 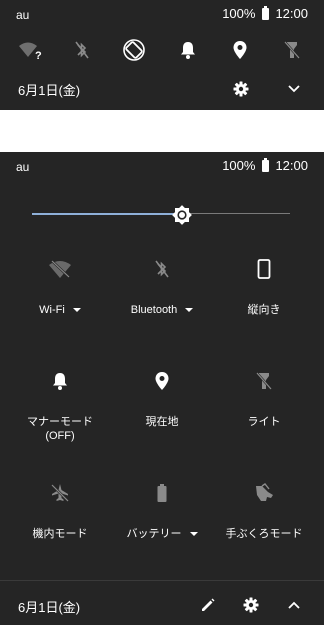 I want to click on collapsed-bottom-bar: 6月1日(金), so click(x=162, y=88).